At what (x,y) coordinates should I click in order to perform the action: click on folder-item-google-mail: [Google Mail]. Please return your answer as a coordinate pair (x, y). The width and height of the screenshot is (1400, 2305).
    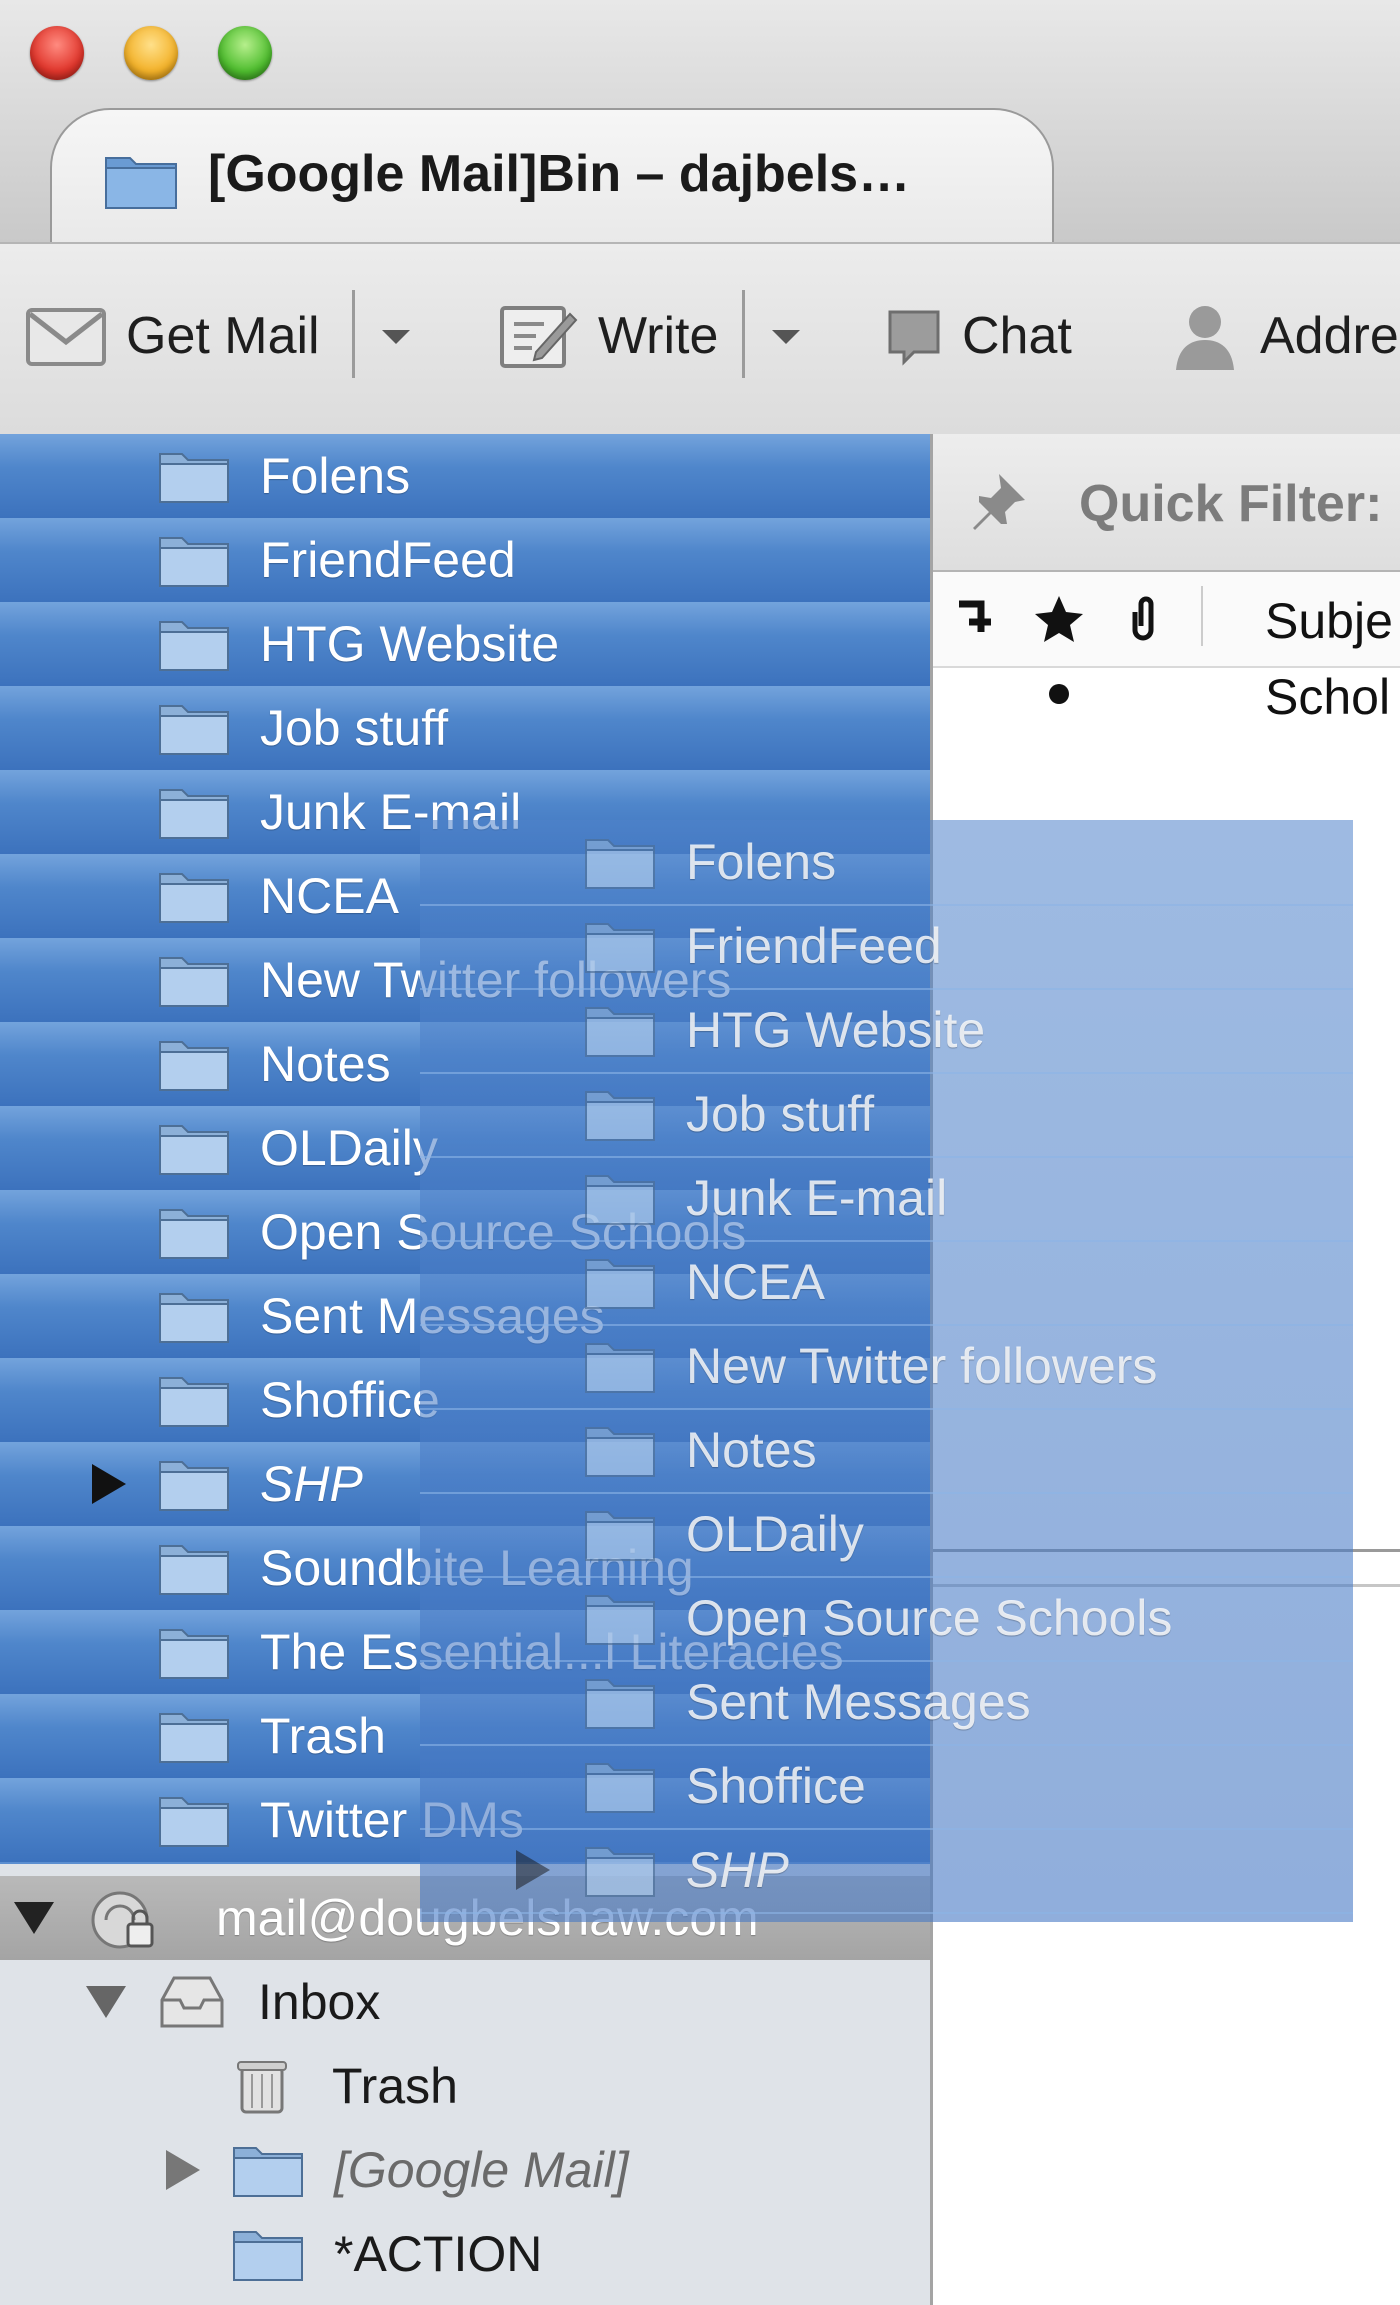
    Looking at the image, I should click on (465, 2170).